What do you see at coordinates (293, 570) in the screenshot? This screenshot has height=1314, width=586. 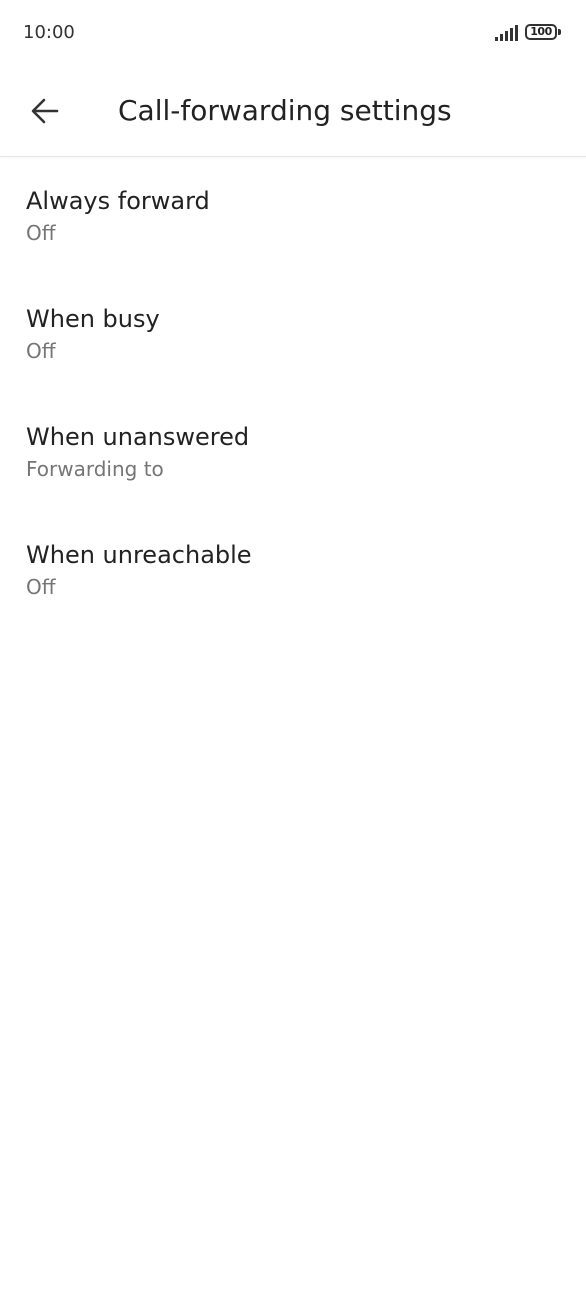 I see `setting-when-unreachable: When unreachable Off` at bounding box center [293, 570].